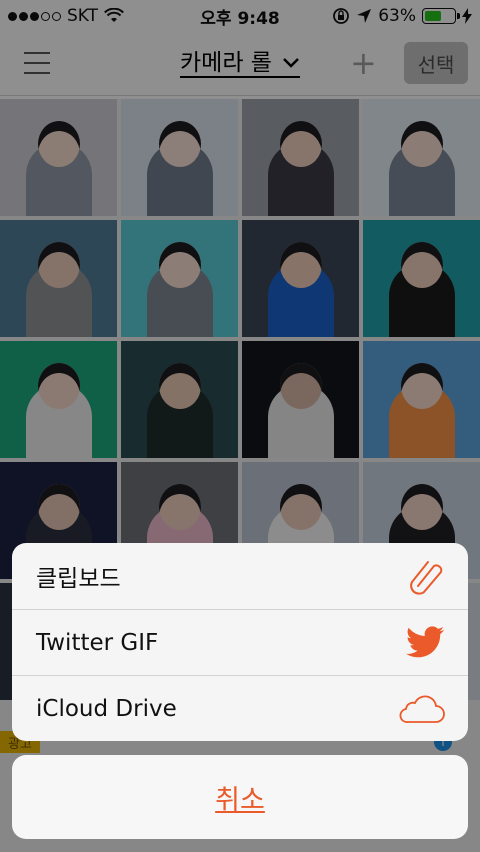 The image size is (480, 852). What do you see at coordinates (426, 578) in the screenshot?
I see `paperclip-icon` at bounding box center [426, 578].